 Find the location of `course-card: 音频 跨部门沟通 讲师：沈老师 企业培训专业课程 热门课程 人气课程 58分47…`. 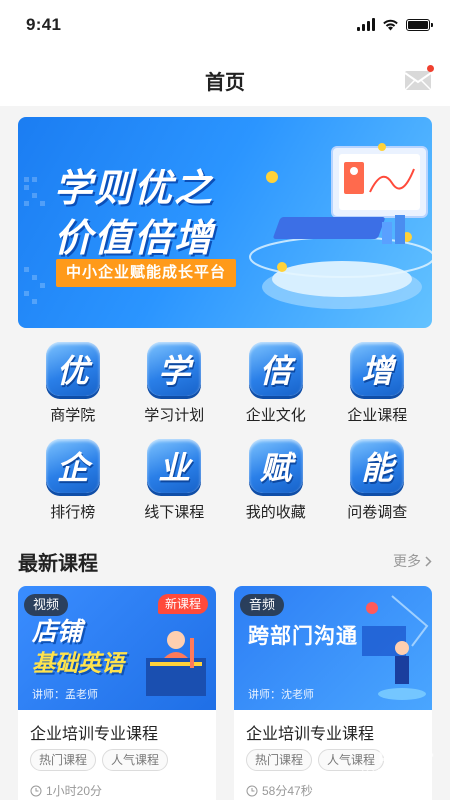

course-card: 音频 跨部门沟通 讲师：沈老师 企业培训专业课程 热门课程 人气课程 58分47… is located at coordinates (333, 693).